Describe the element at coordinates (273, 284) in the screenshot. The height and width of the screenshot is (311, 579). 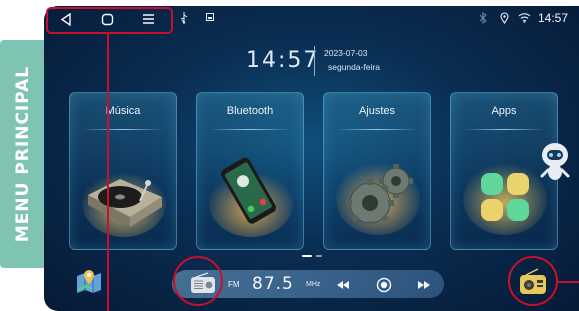
I see `radio-frequency: 87.5` at that location.